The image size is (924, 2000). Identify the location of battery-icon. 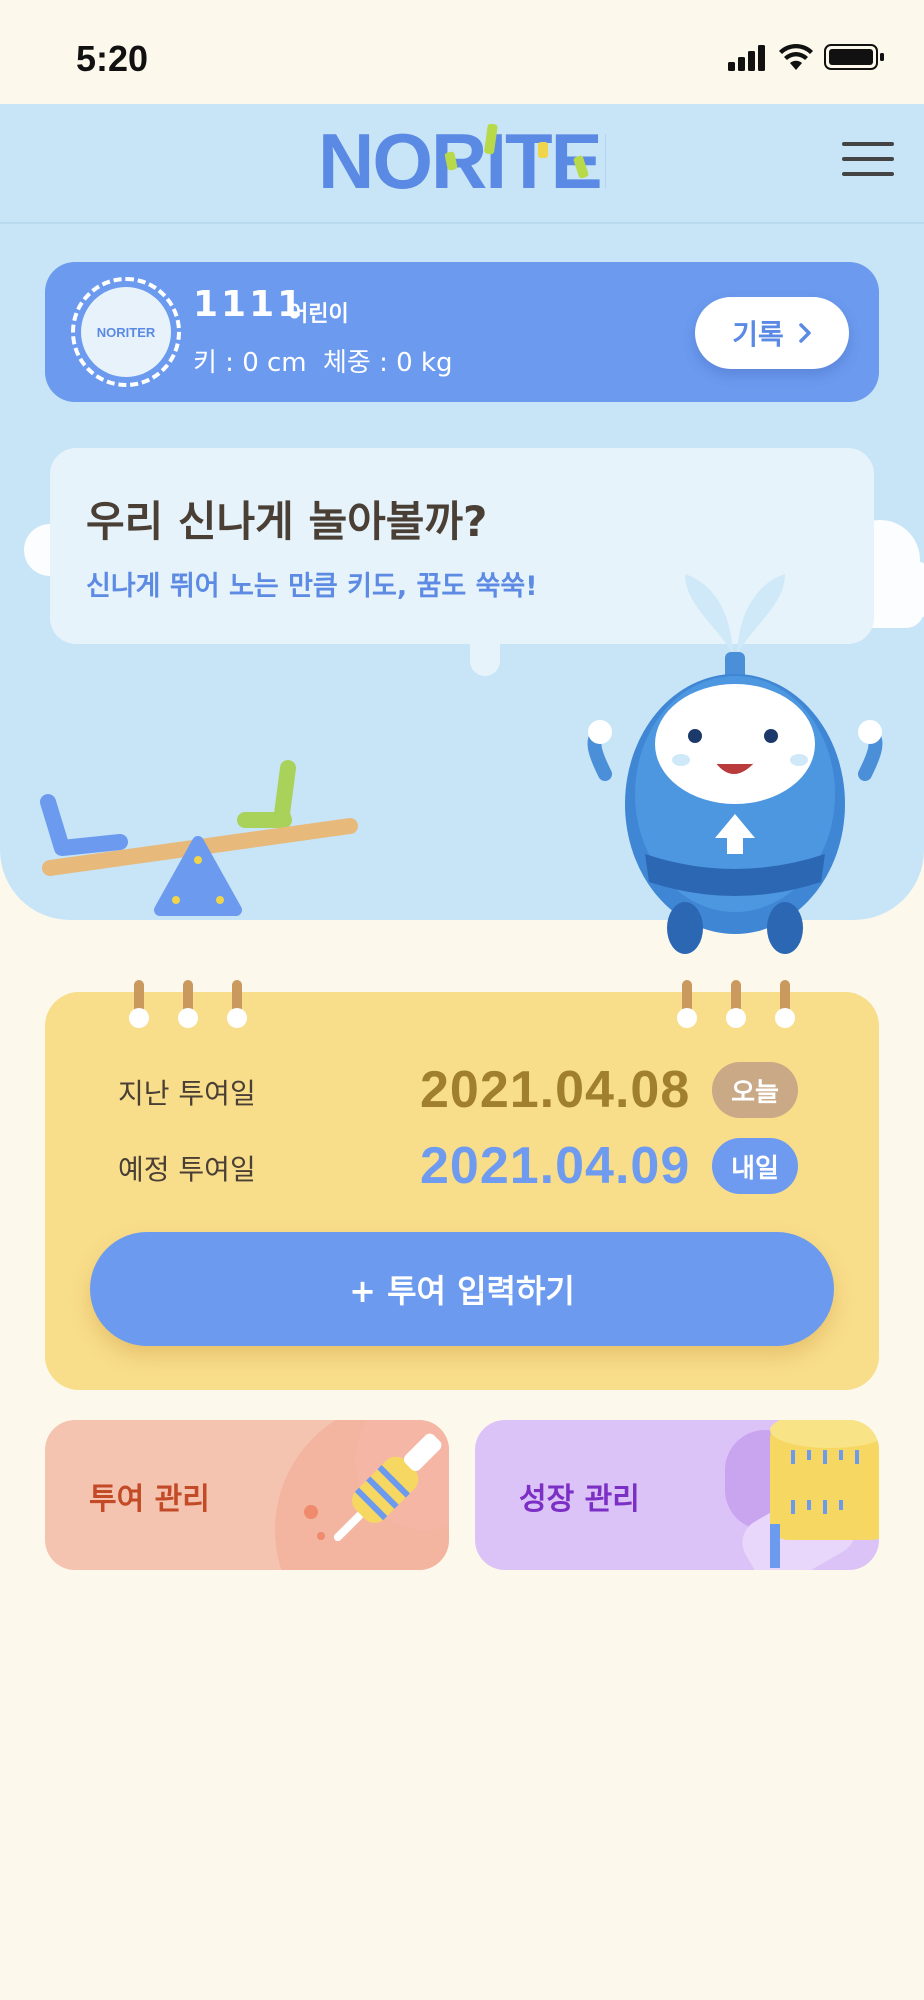
(854, 57).